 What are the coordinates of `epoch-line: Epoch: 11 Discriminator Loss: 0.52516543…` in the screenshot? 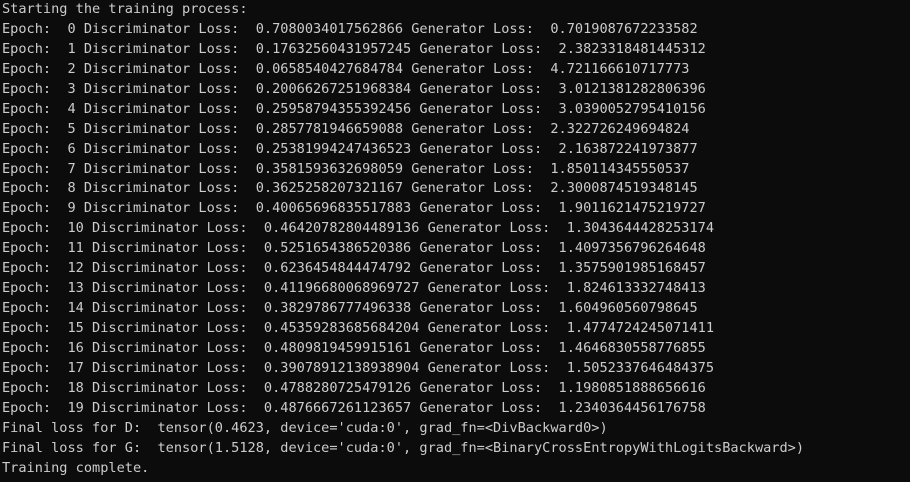 It's located at (354, 248).